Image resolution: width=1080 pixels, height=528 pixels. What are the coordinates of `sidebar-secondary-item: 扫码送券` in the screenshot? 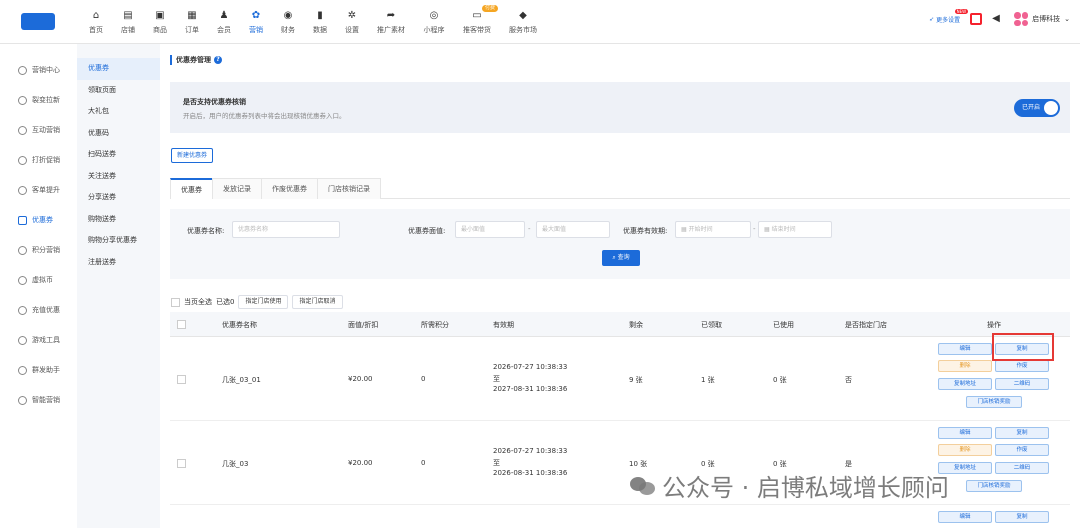 It's located at (118, 155).